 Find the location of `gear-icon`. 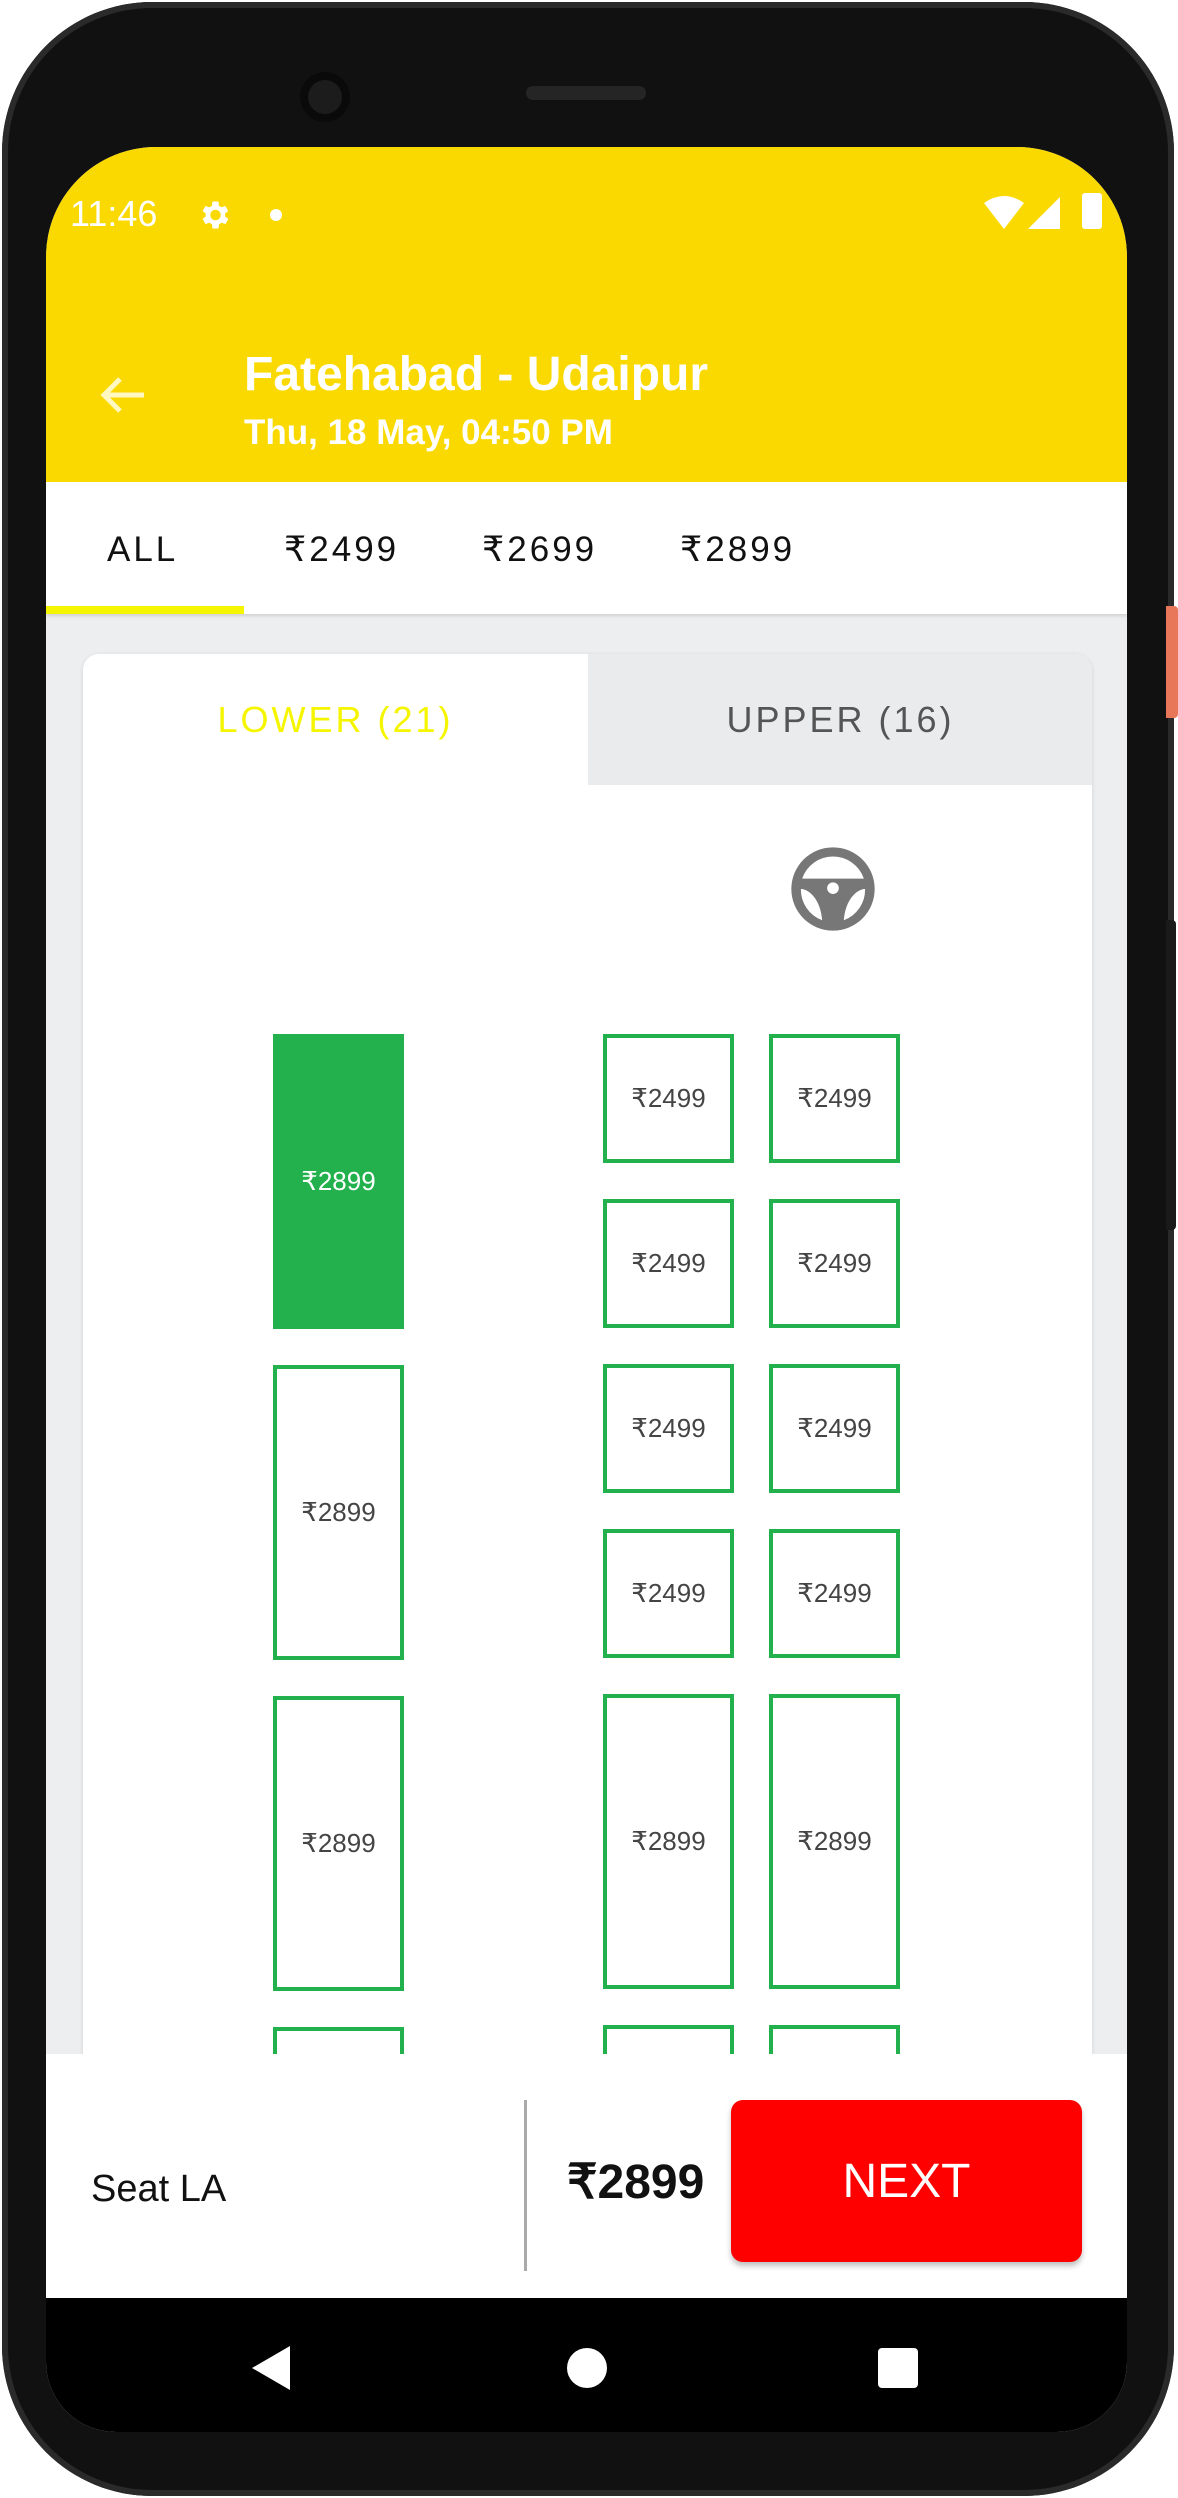

gear-icon is located at coordinates (215, 215).